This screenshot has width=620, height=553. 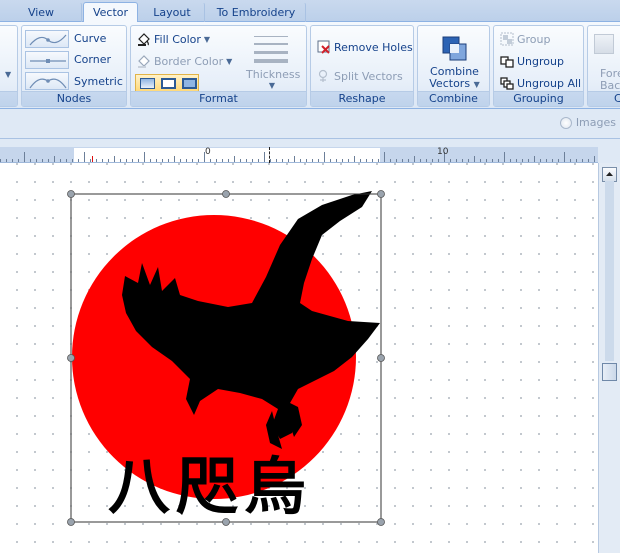 I want to click on ruler-cursor-marker, so click(x=269, y=155).